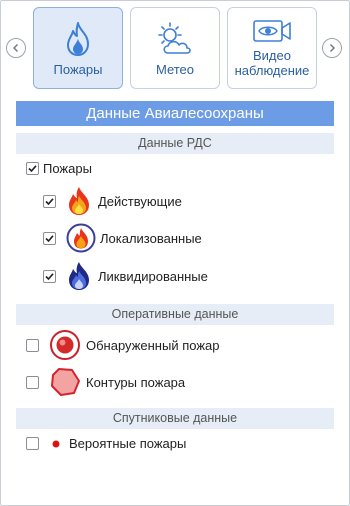  I want to click on layer-fire-contour: Контуры пожара, so click(105, 382).